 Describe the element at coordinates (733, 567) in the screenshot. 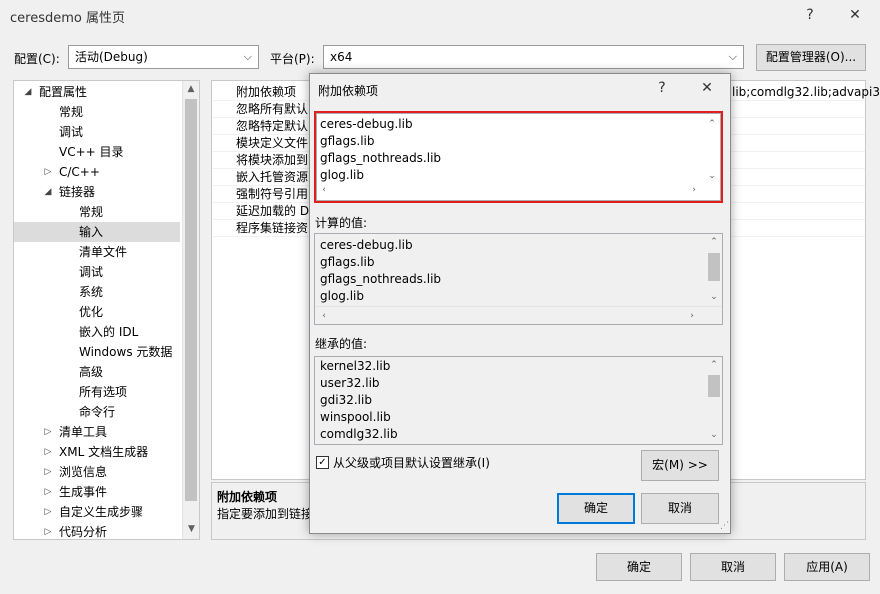

I see `cancel-button: 取消` at that location.